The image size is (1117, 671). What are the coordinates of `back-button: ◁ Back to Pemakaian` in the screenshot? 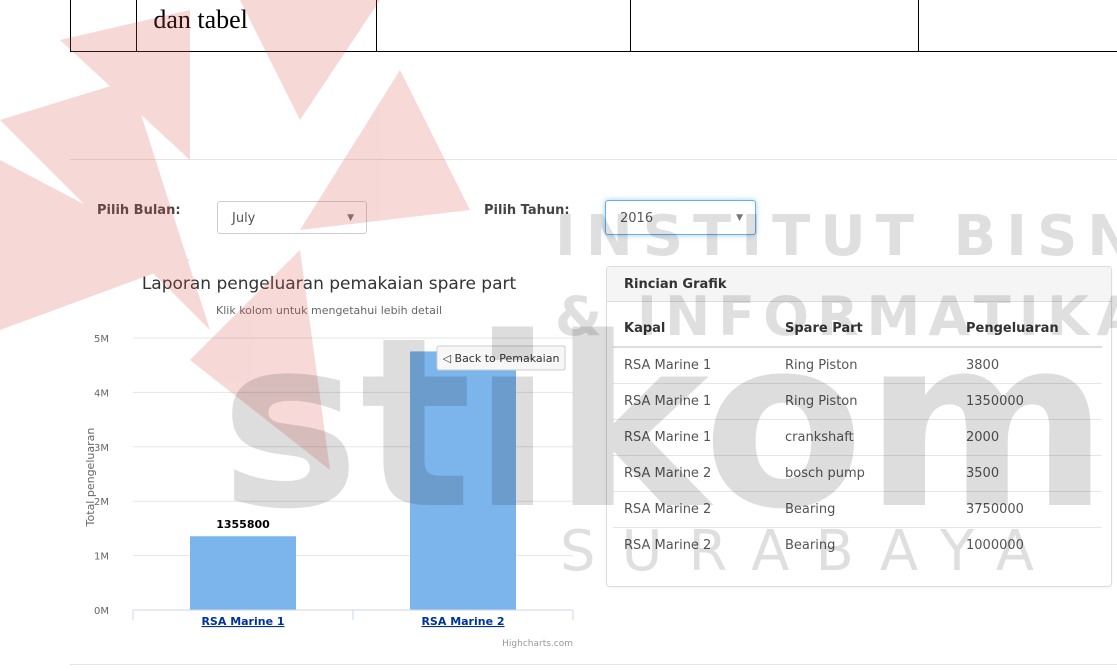 It's located at (501, 358).